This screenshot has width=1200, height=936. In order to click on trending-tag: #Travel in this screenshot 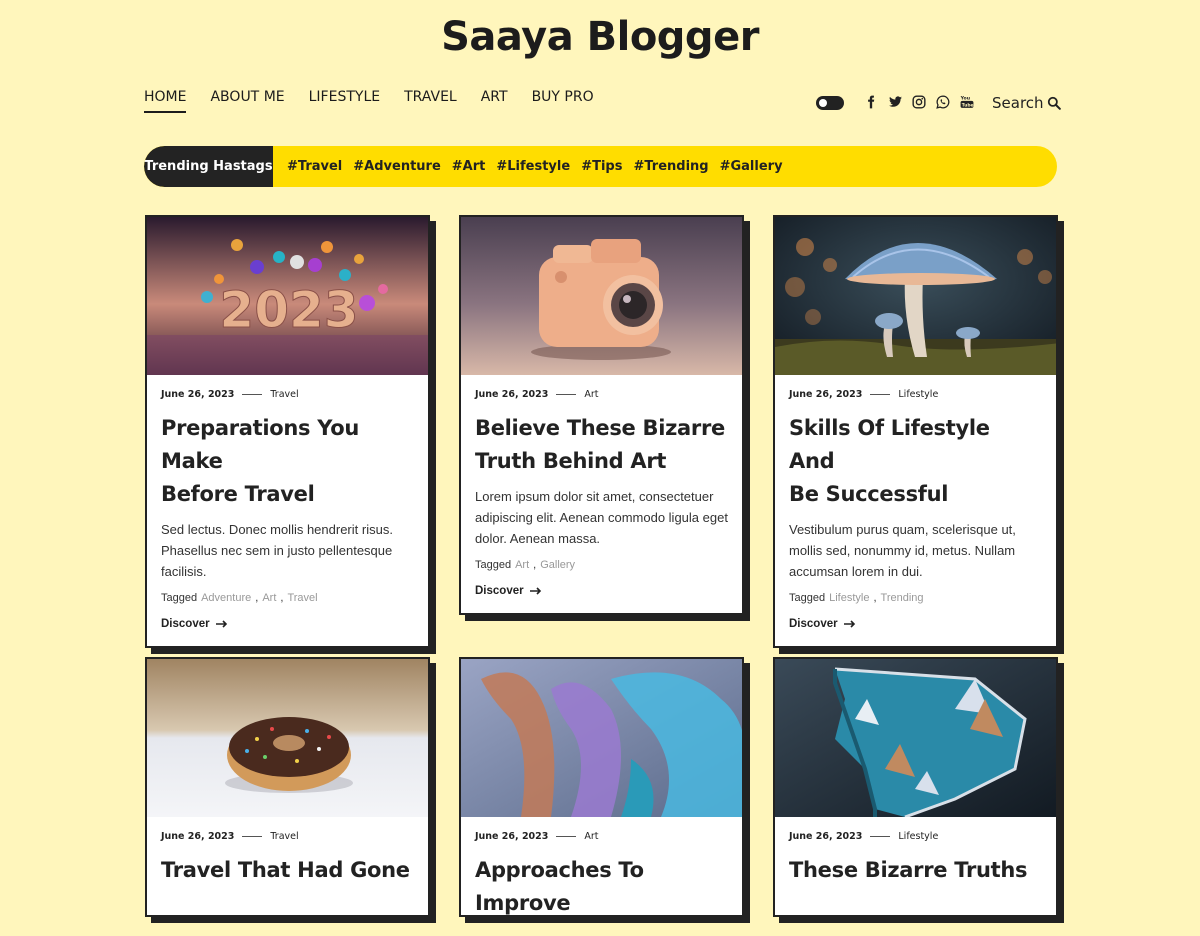, I will do `click(314, 166)`.